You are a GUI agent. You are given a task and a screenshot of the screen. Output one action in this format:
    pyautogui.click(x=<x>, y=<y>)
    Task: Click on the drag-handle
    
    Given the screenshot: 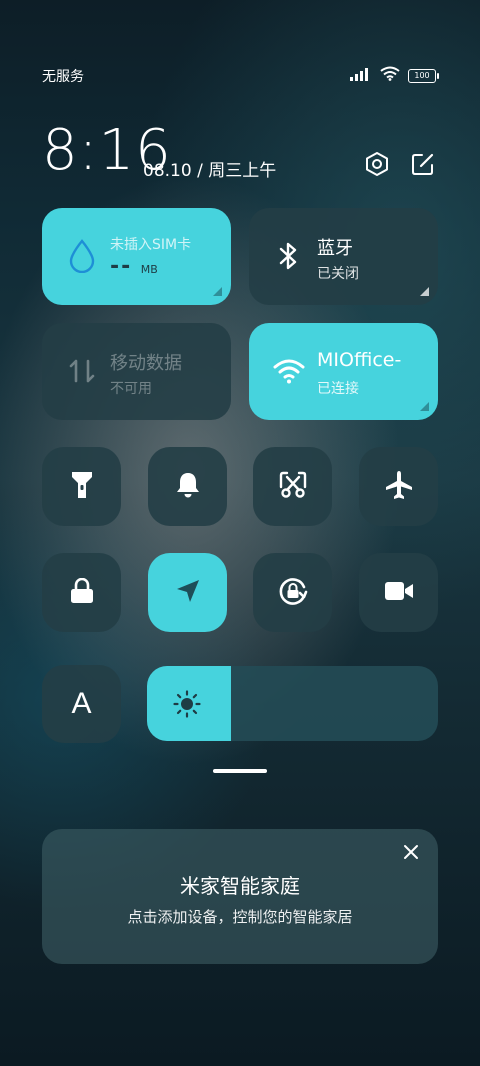 What is the action you would take?
    pyautogui.click(x=240, y=771)
    